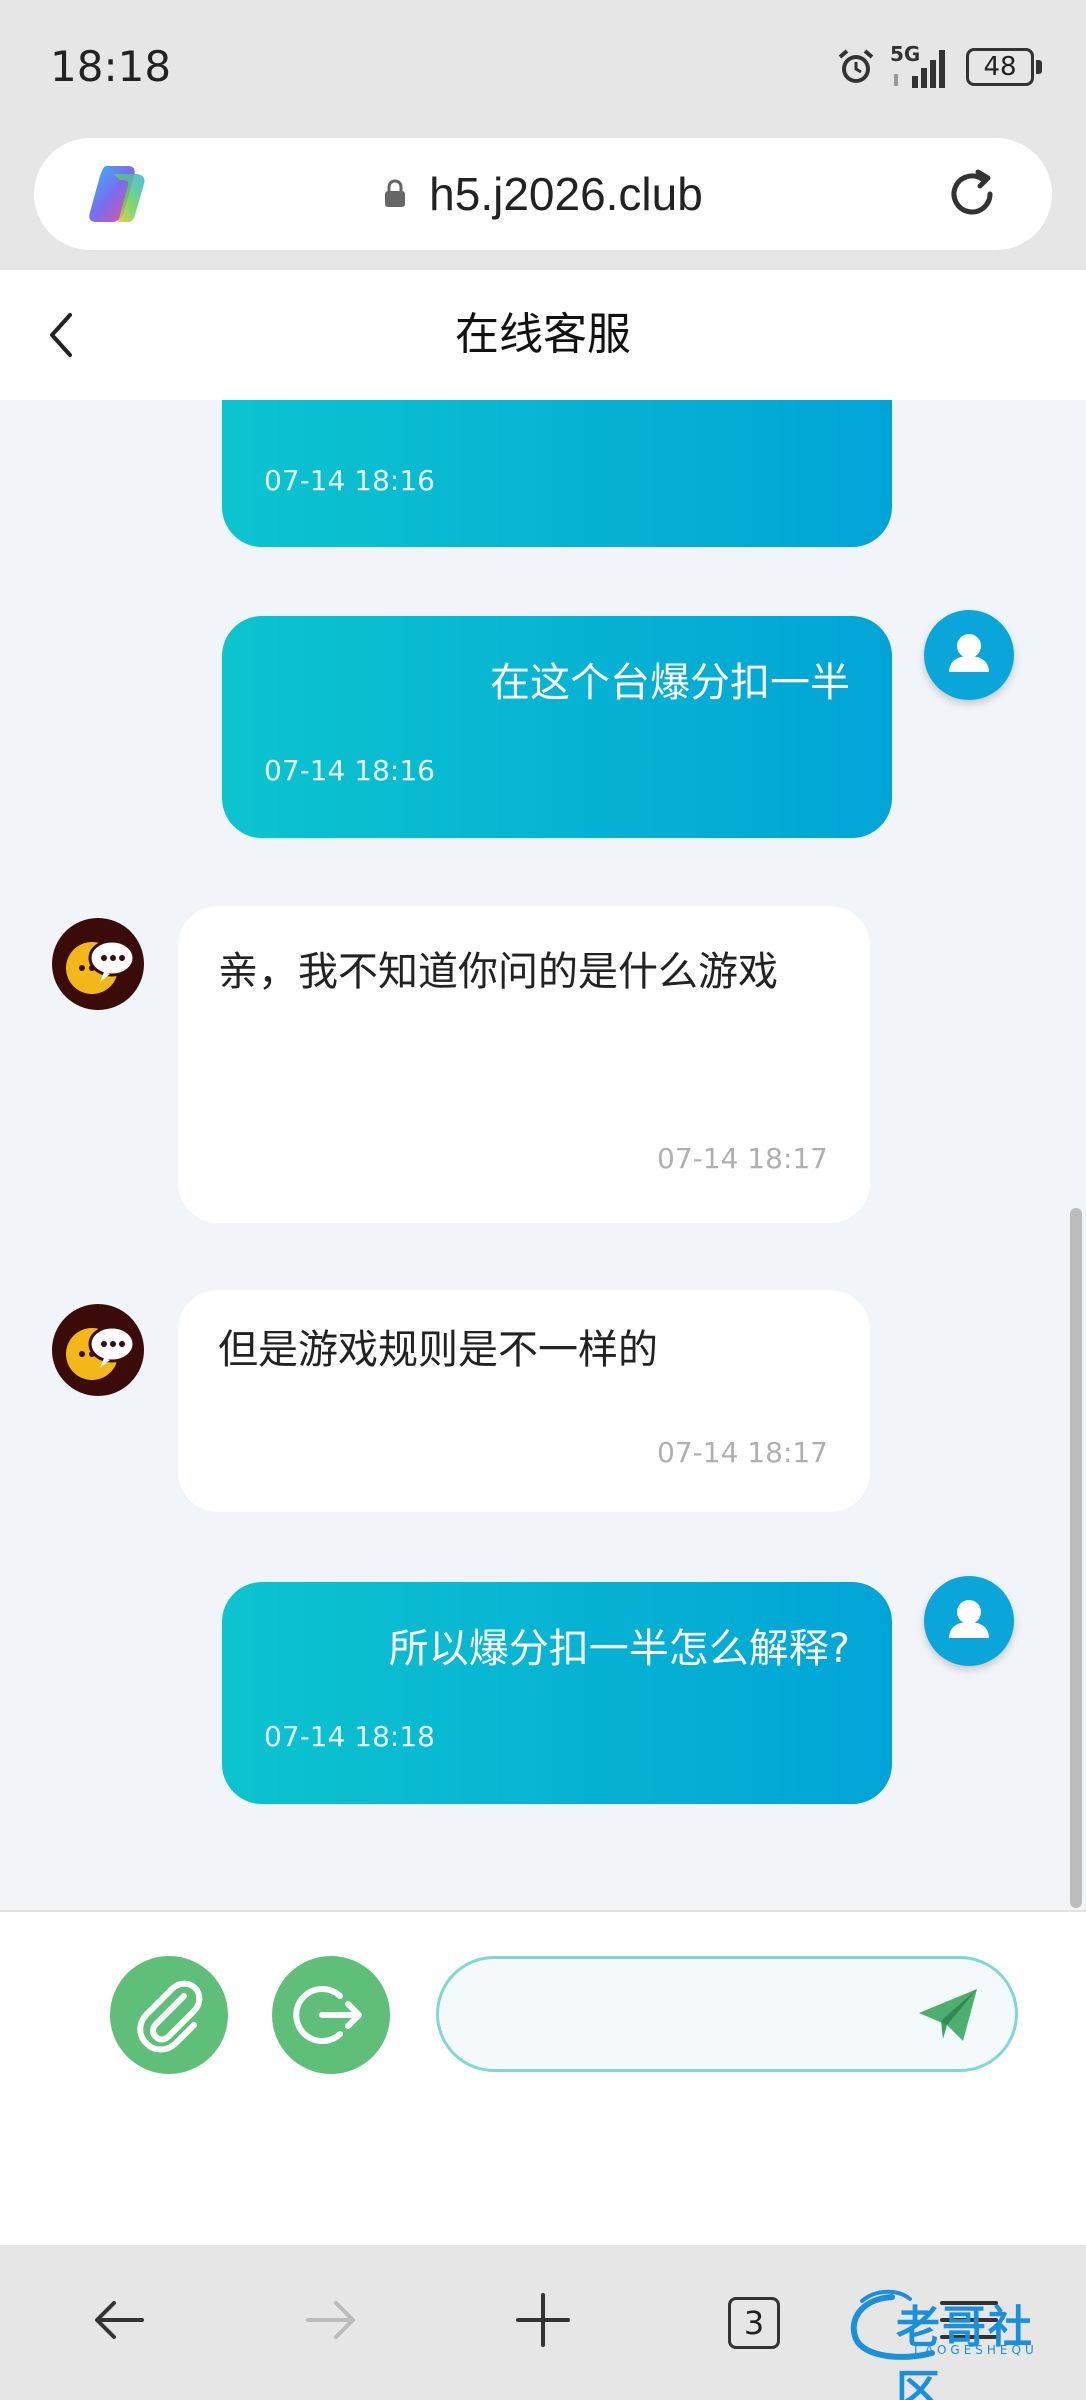  I want to click on message-bubble-agent: 但是游戏规则是不一样的 07-14 18:17, so click(524, 1401).